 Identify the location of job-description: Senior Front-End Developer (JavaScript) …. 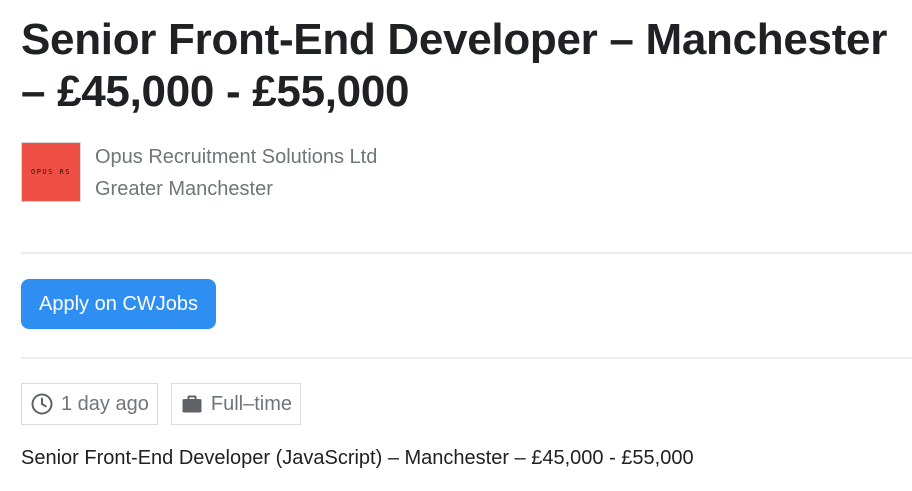
(357, 458).